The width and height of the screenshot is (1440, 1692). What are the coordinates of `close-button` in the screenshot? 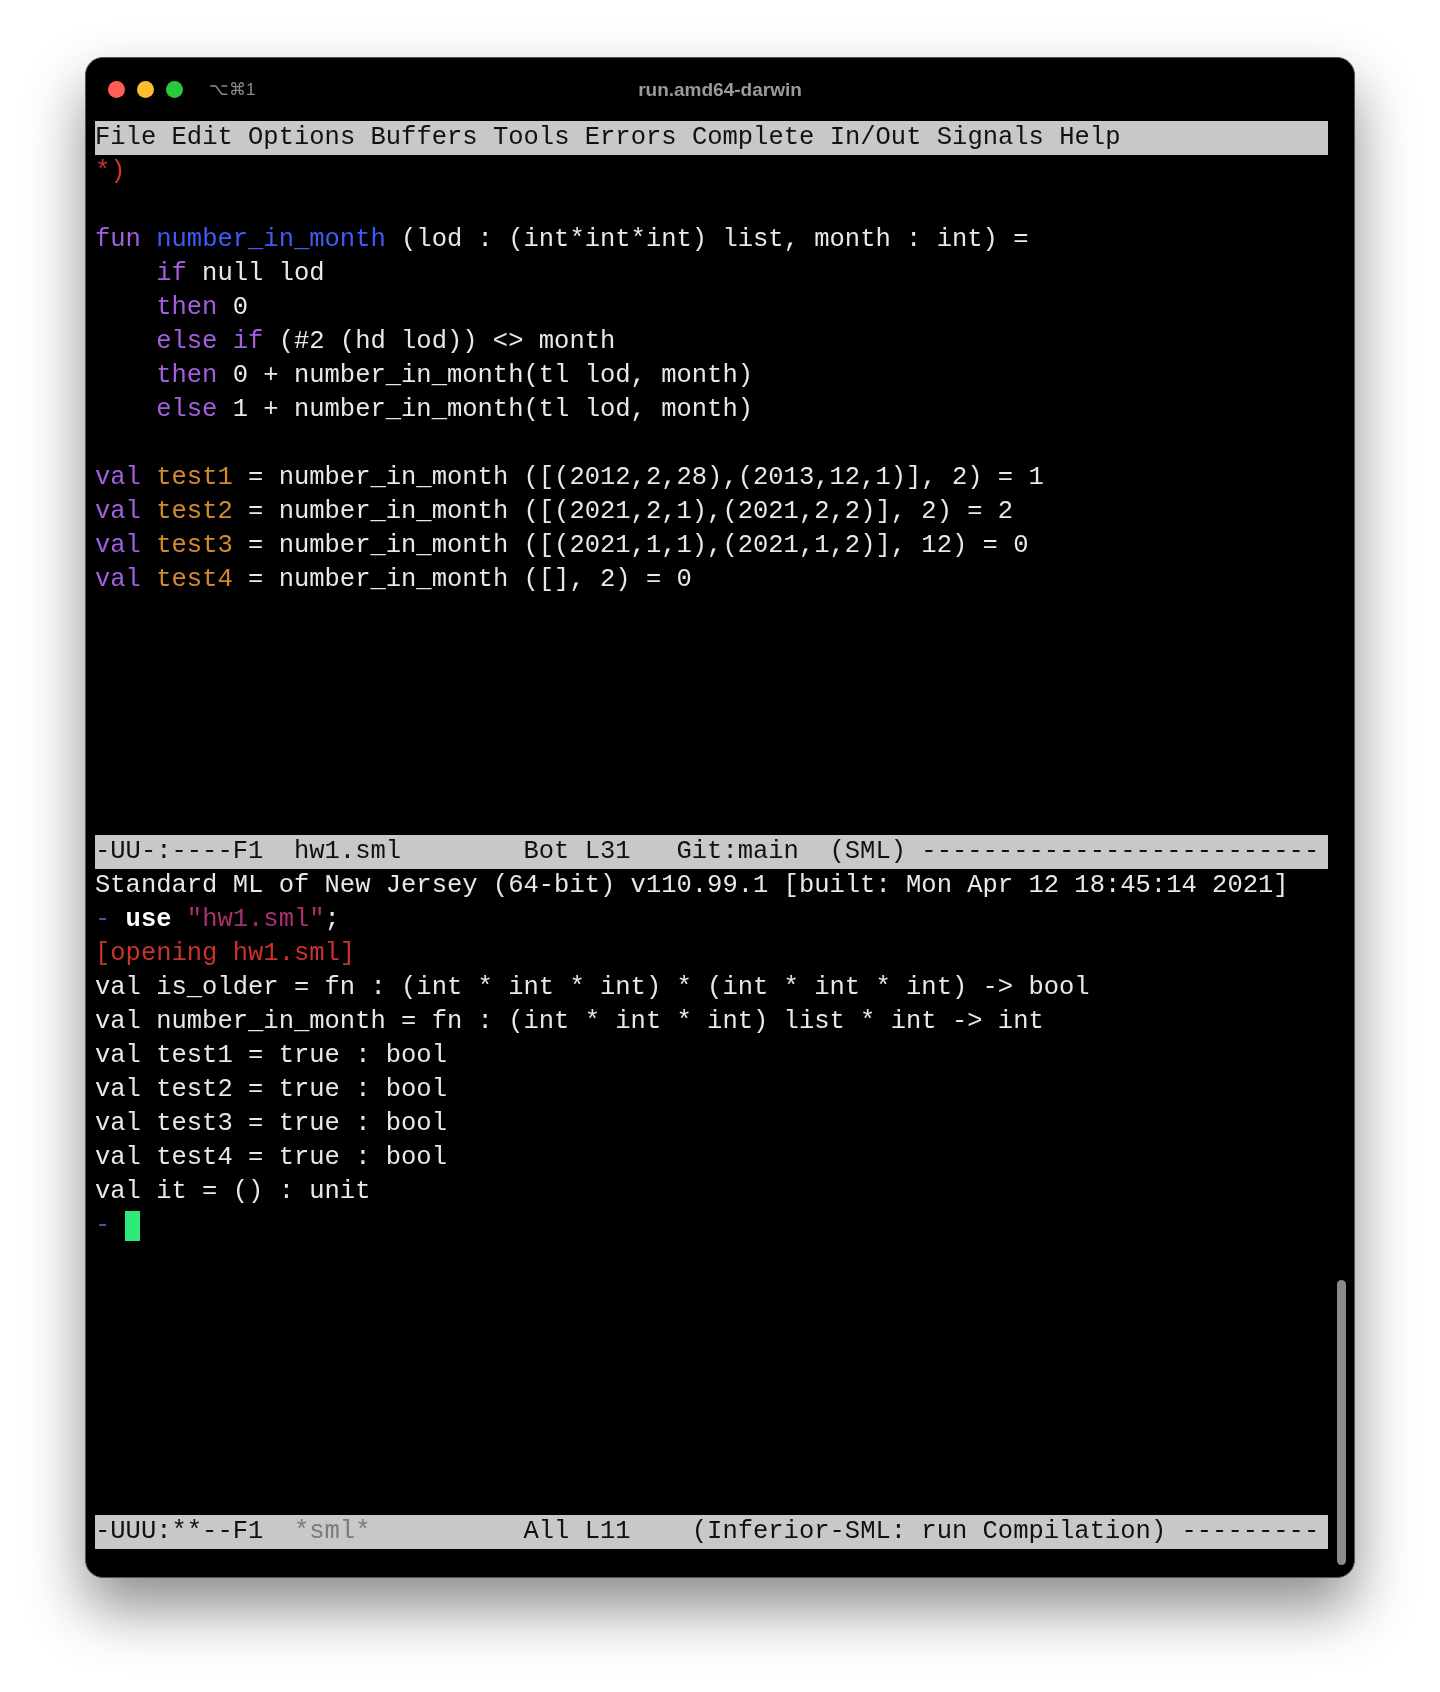 It's located at (116, 89).